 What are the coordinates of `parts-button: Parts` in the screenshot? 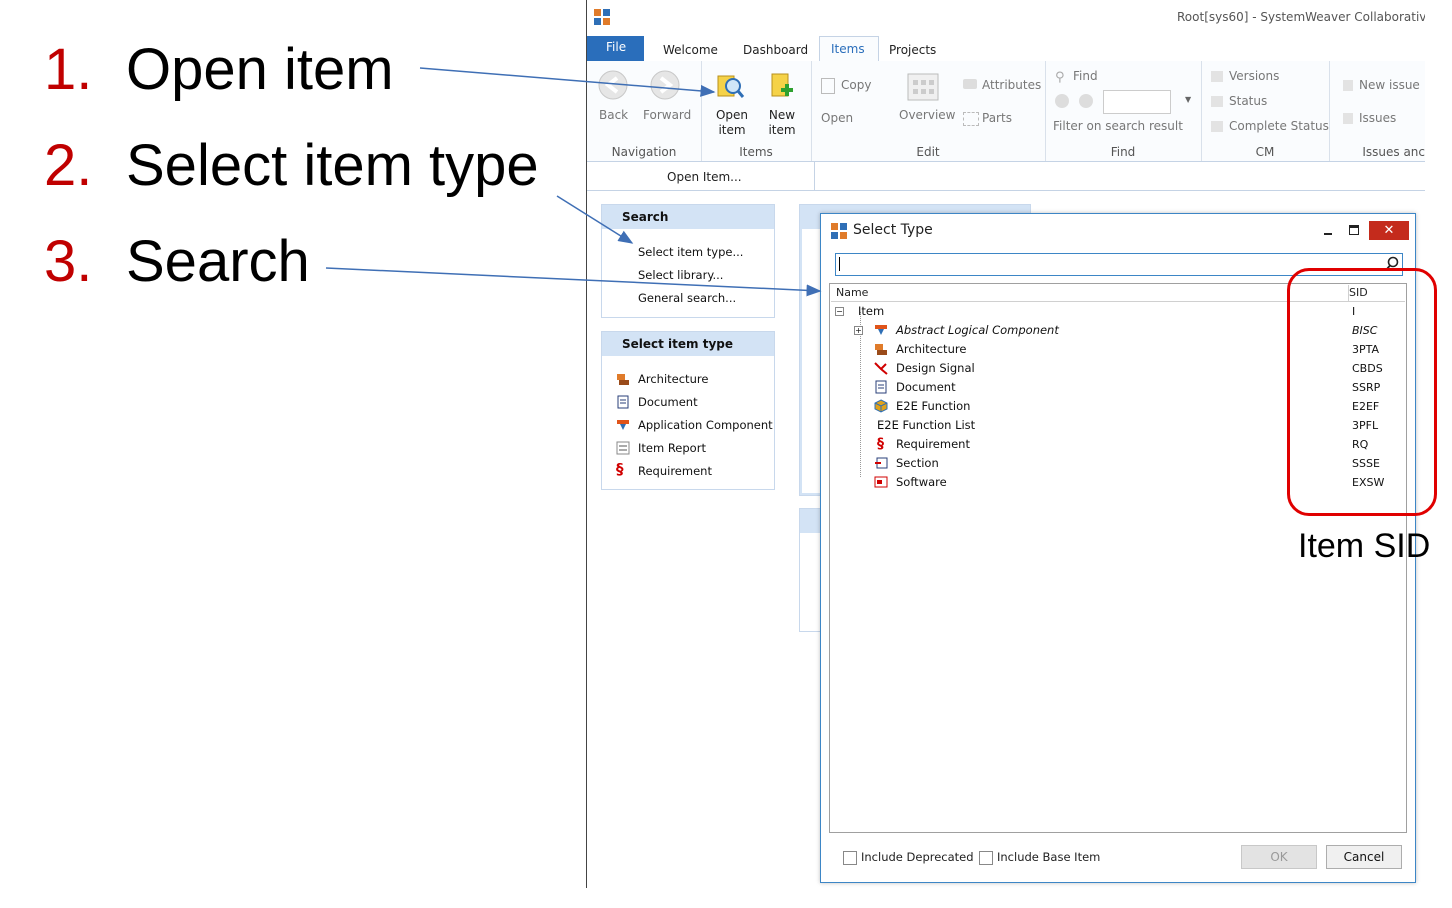 It's located at (997, 118).